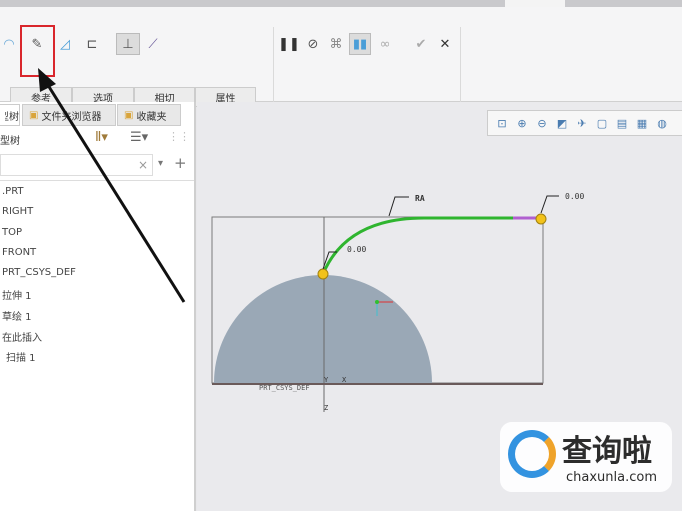 Image resolution: width=682 pixels, height=511 pixels. I want to click on sketch-icon: ✎, so click(37, 44).